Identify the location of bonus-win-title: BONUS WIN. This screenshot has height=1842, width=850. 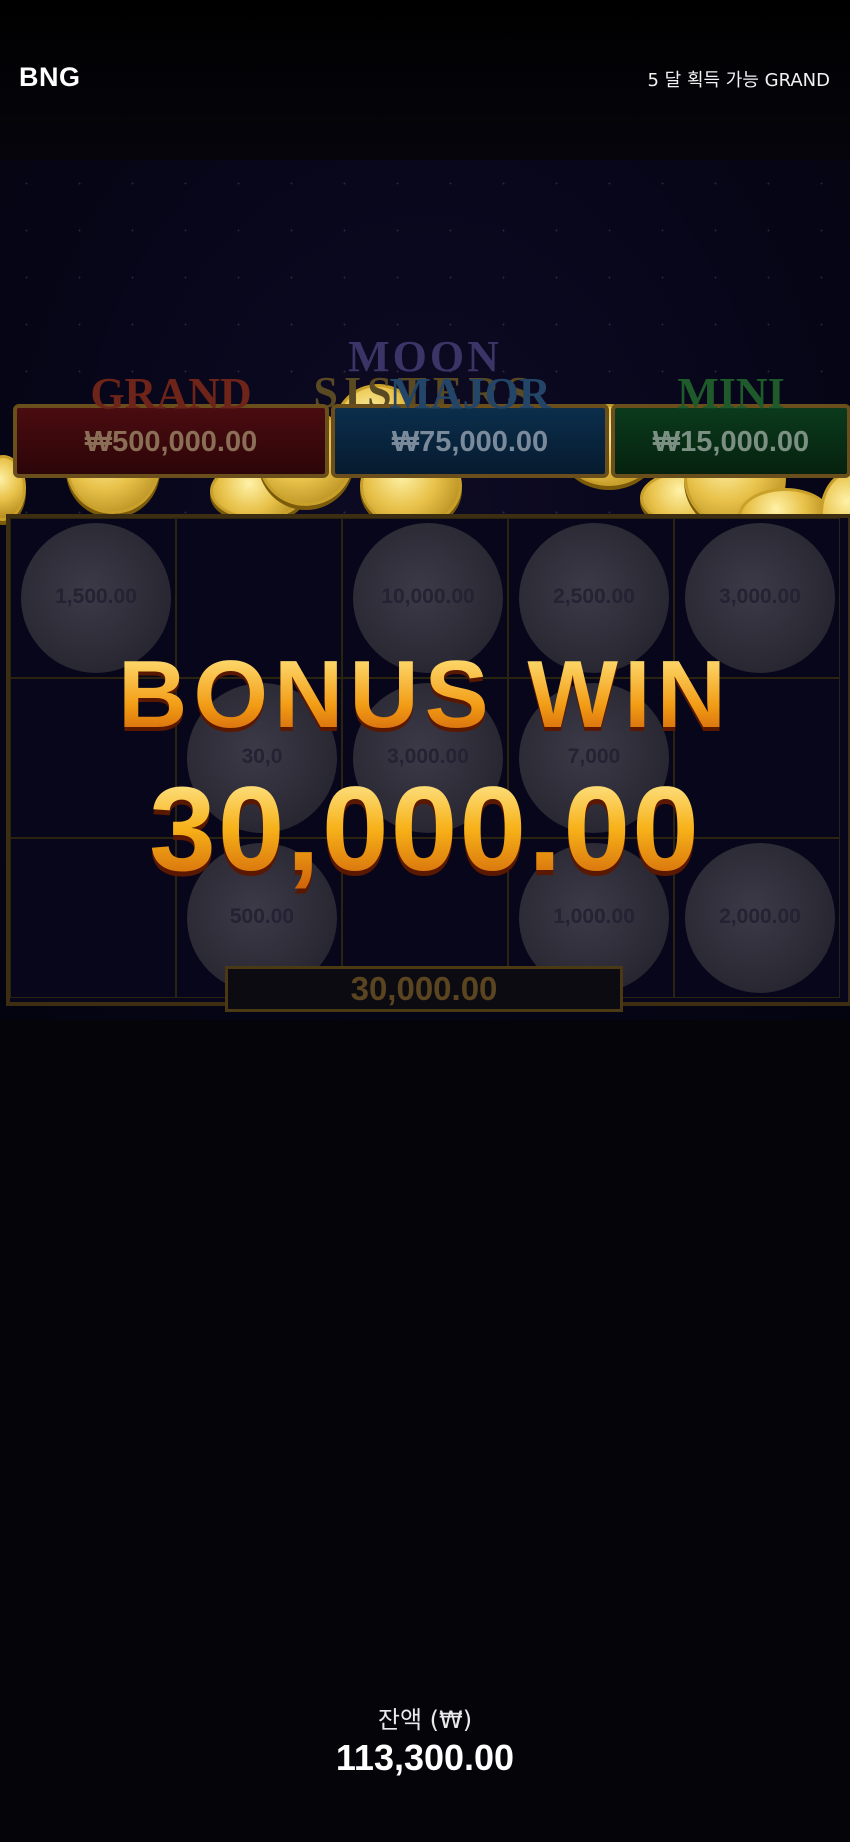
(425, 695).